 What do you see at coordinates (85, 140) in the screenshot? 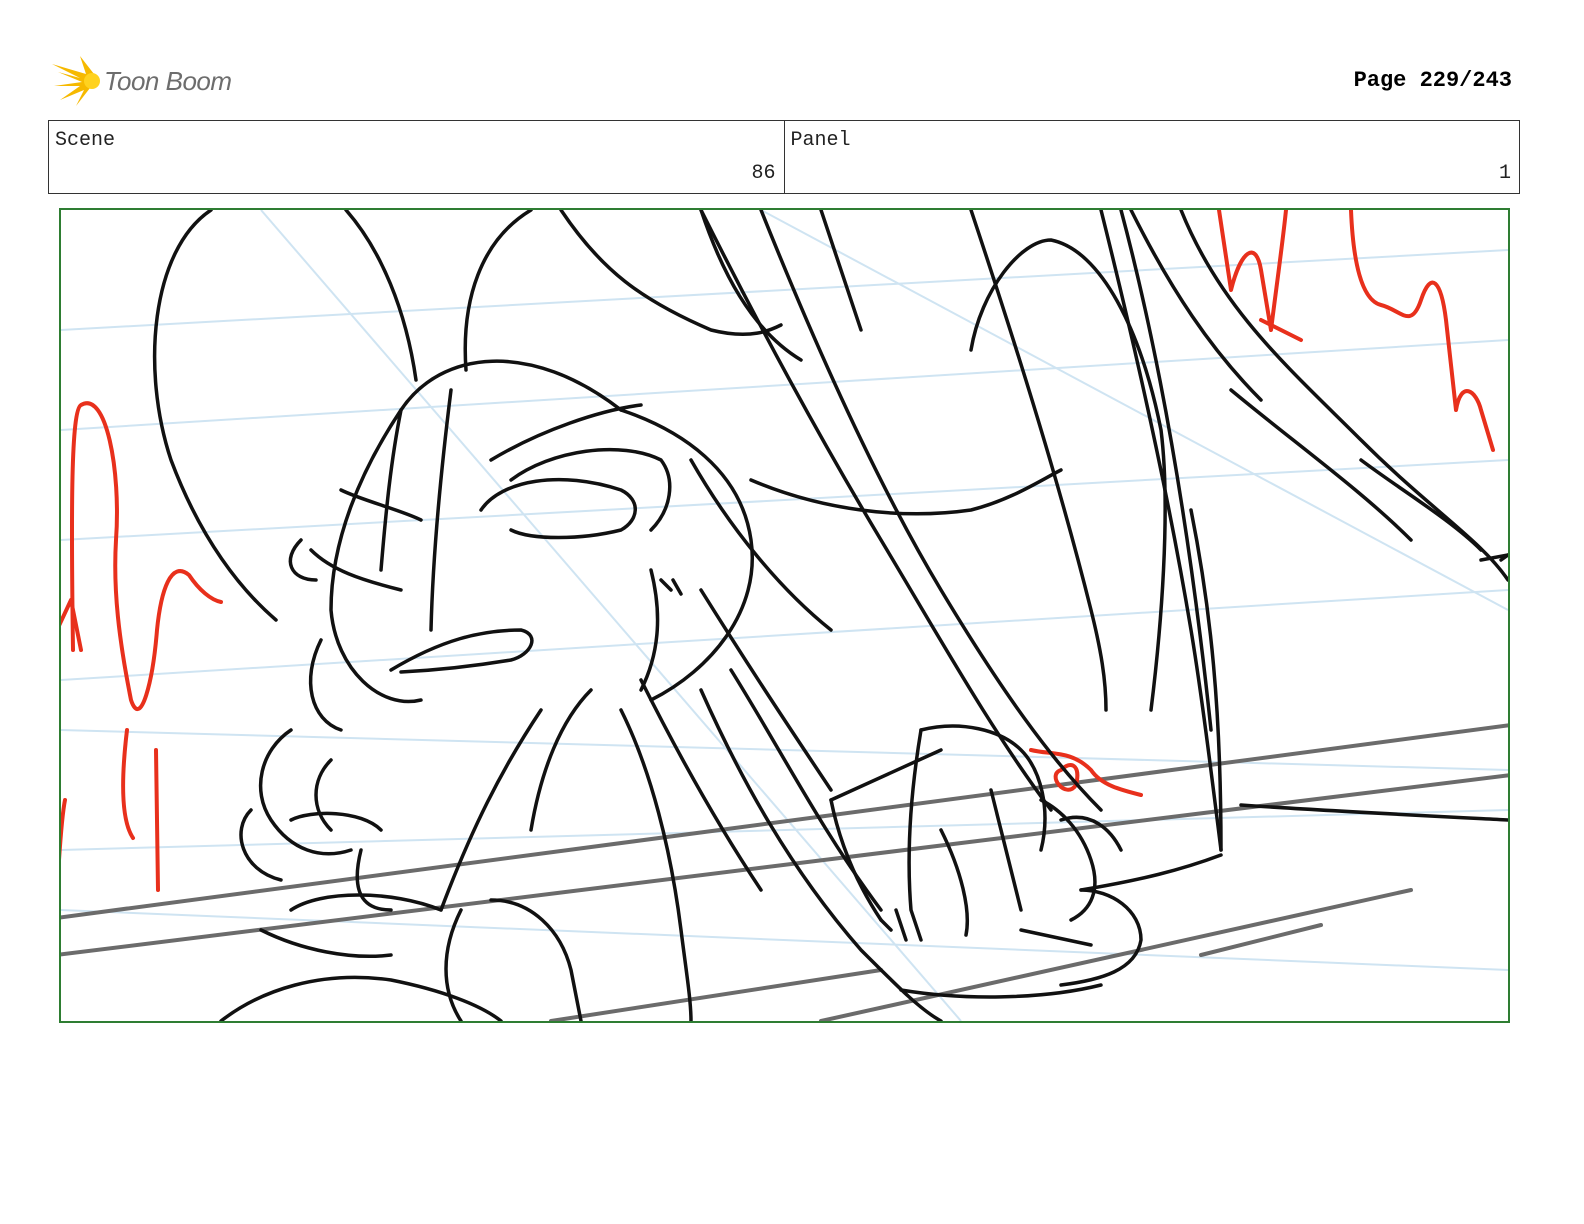
I see `scene-label: Scene` at bounding box center [85, 140].